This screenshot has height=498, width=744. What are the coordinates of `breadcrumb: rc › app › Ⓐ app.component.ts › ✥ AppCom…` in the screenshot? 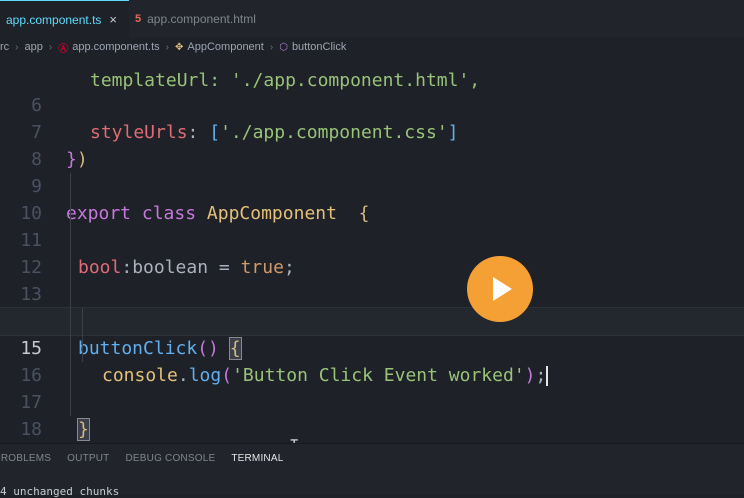 It's located at (372, 47).